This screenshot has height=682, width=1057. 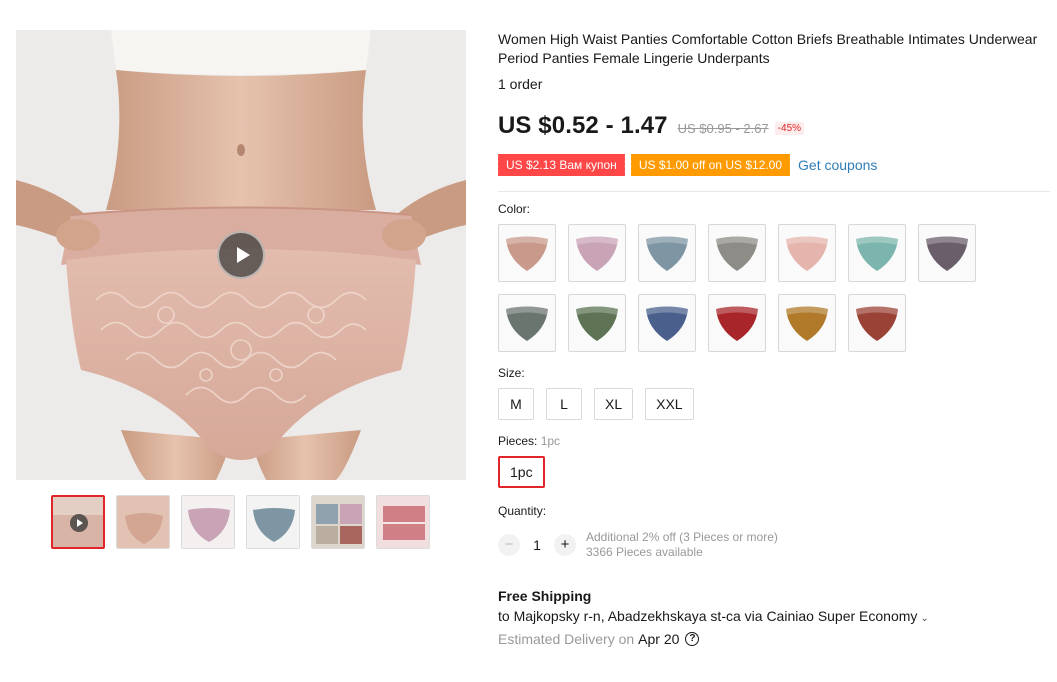 What do you see at coordinates (537, 545) in the screenshot?
I see `quantity-input` at bounding box center [537, 545].